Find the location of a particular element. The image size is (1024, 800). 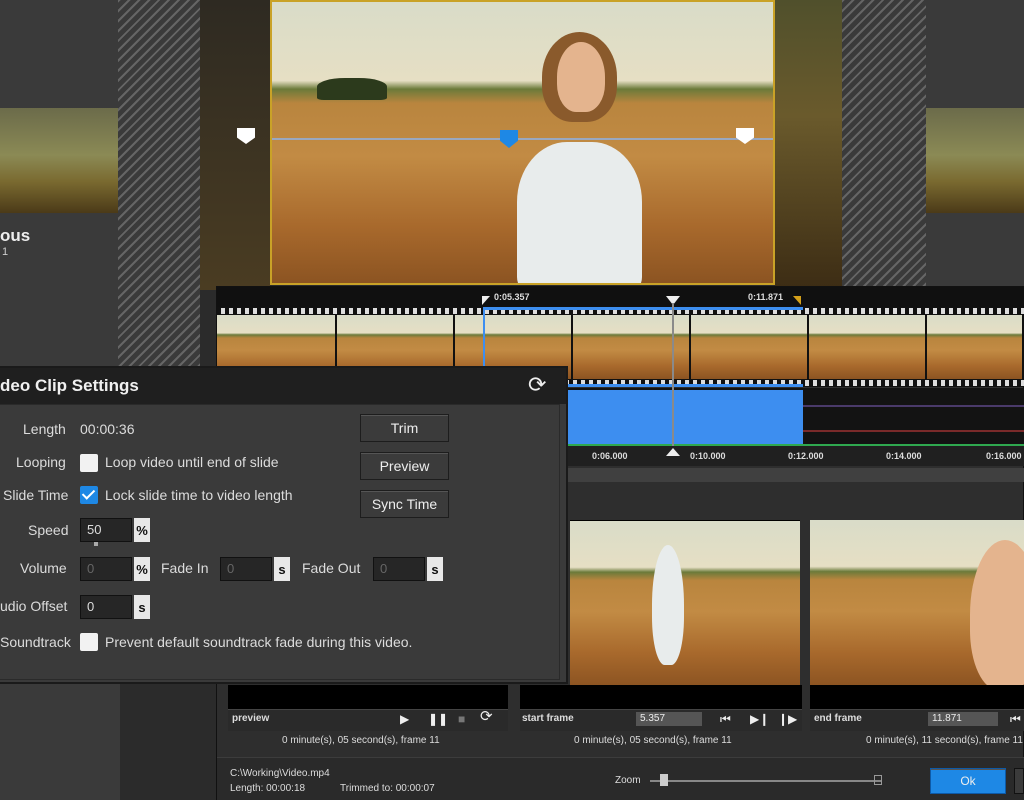

volume-field: 0 is located at coordinates (106, 569).